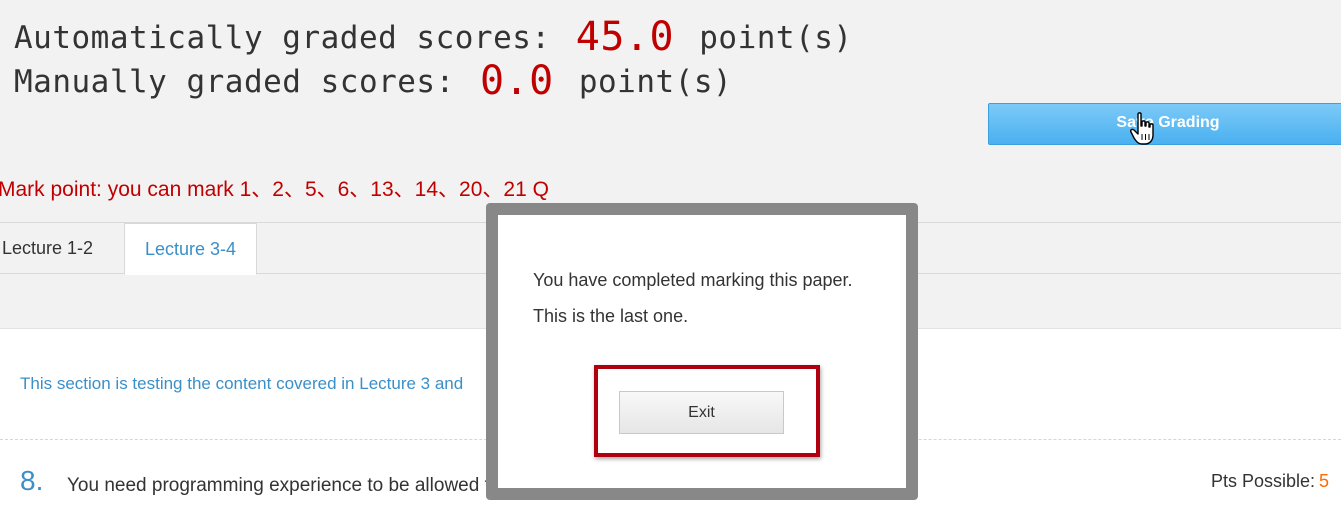 This screenshot has width=1341, height=507. Describe the element at coordinates (234, 82) in the screenshot. I see `manual-score-label: Manually graded scores:` at that location.